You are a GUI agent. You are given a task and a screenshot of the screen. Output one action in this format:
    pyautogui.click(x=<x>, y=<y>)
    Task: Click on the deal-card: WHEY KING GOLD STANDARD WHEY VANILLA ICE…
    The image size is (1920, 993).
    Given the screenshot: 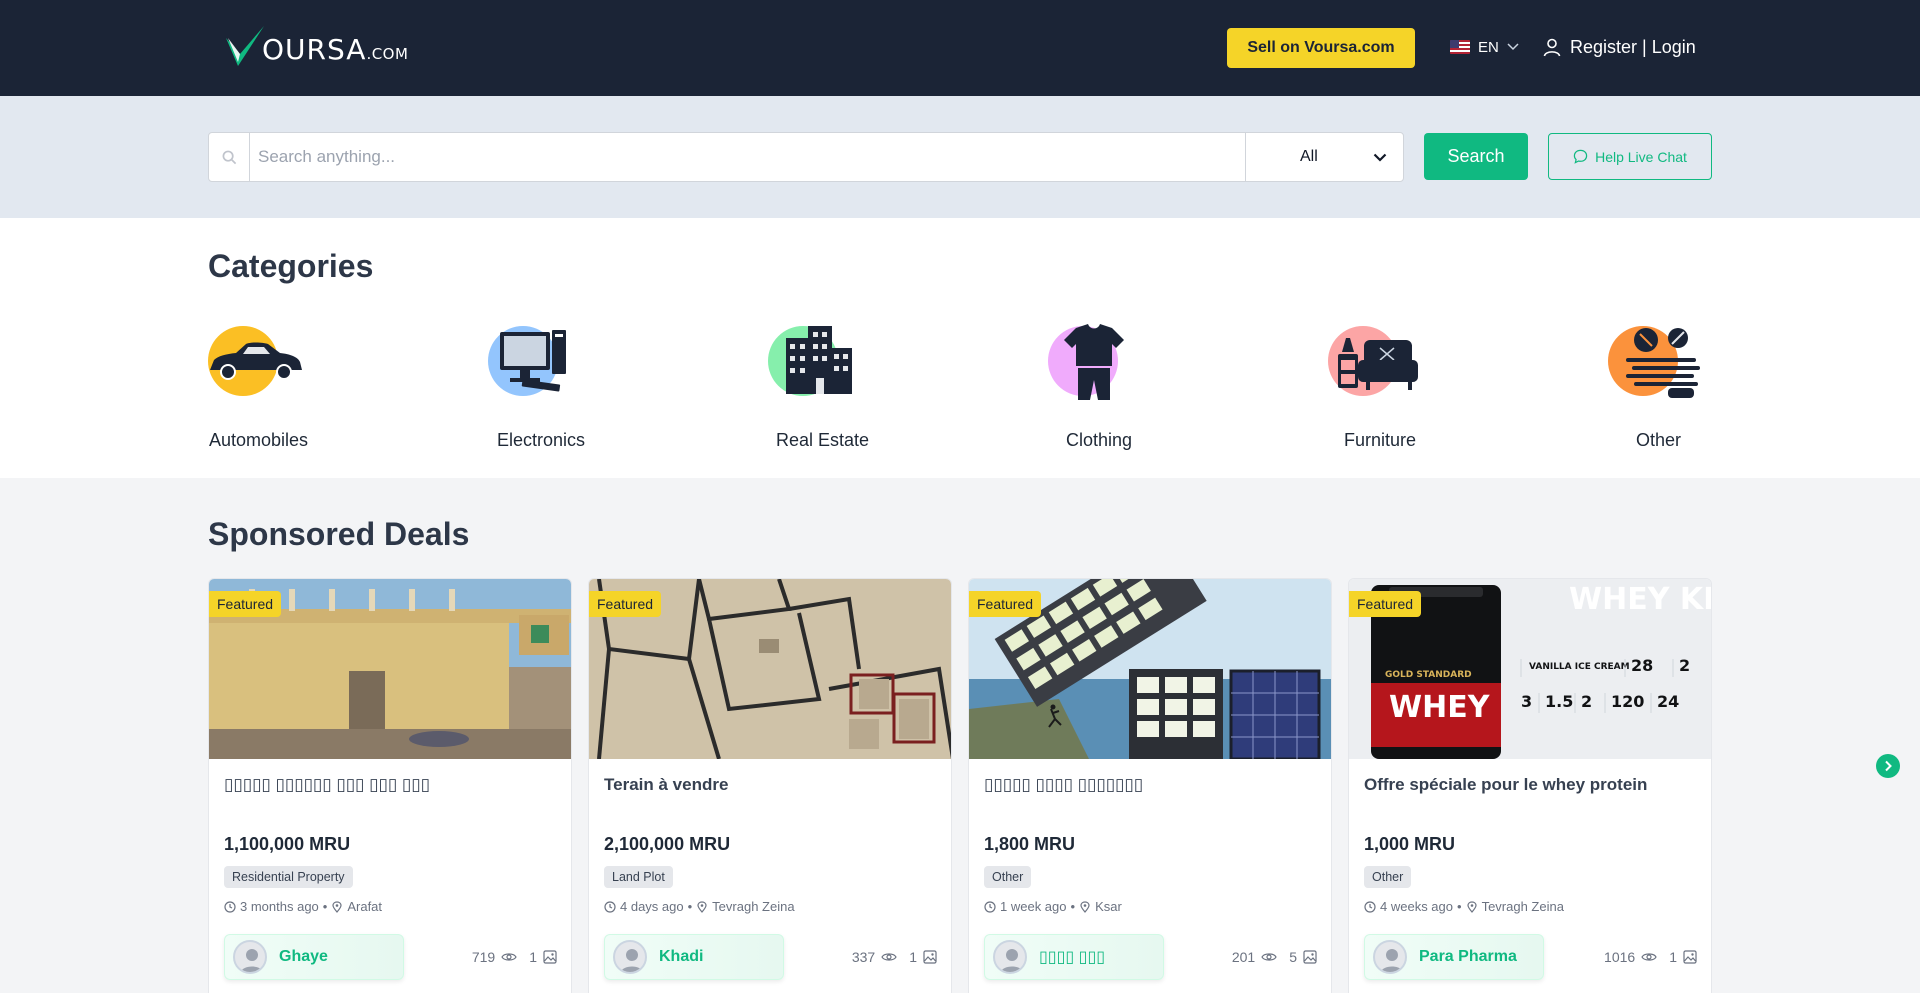 What is the action you would take?
    pyautogui.click(x=1530, y=785)
    